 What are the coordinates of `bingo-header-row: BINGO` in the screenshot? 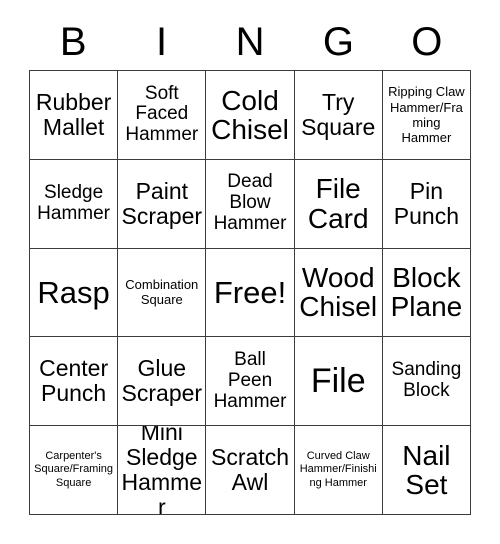 It's located at (250, 42).